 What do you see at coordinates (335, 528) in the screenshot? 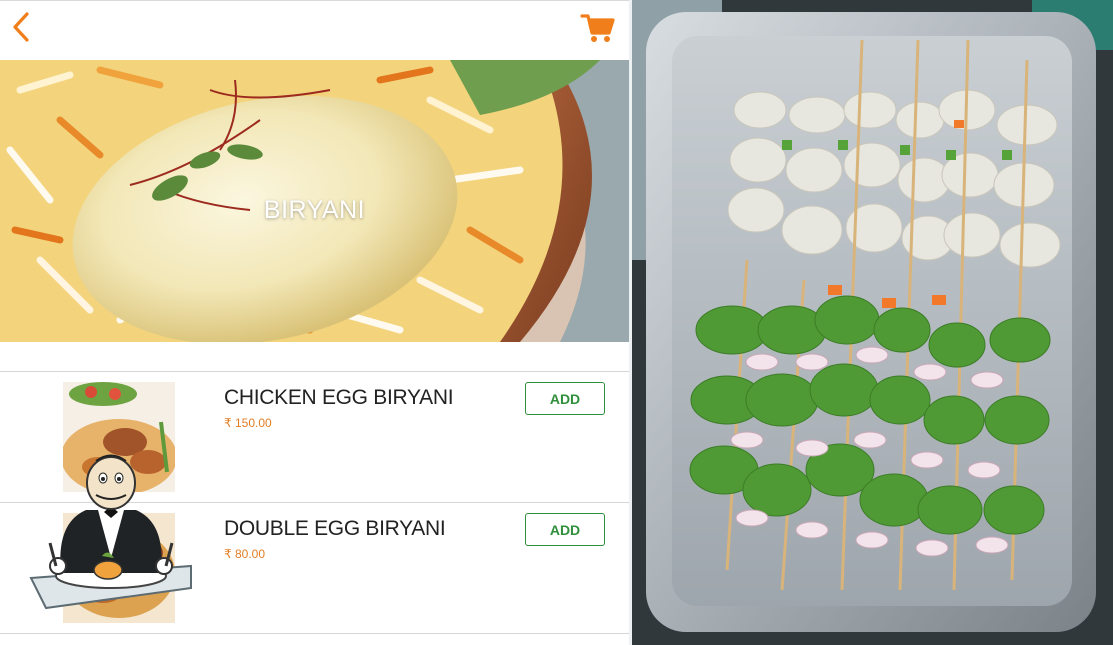
I see `item-name: DOUBLE EGG BIRYANI` at bounding box center [335, 528].